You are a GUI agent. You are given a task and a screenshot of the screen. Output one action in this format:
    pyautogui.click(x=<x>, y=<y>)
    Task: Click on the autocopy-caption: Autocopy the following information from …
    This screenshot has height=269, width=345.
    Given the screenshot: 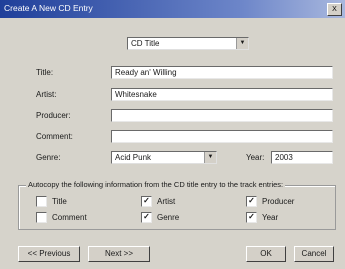 What is the action you would take?
    pyautogui.click(x=156, y=184)
    